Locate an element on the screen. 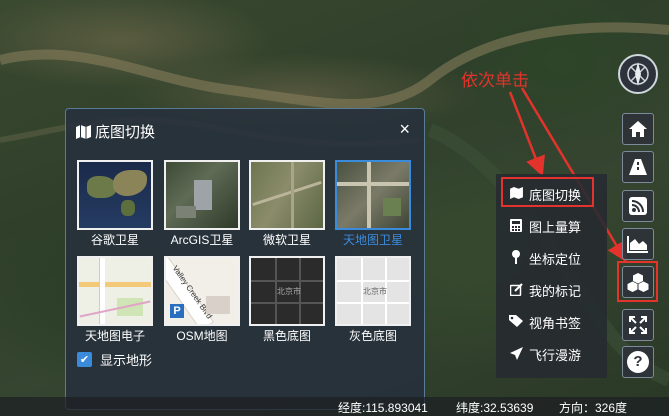 The image size is (669, 416). road-button is located at coordinates (638, 167).